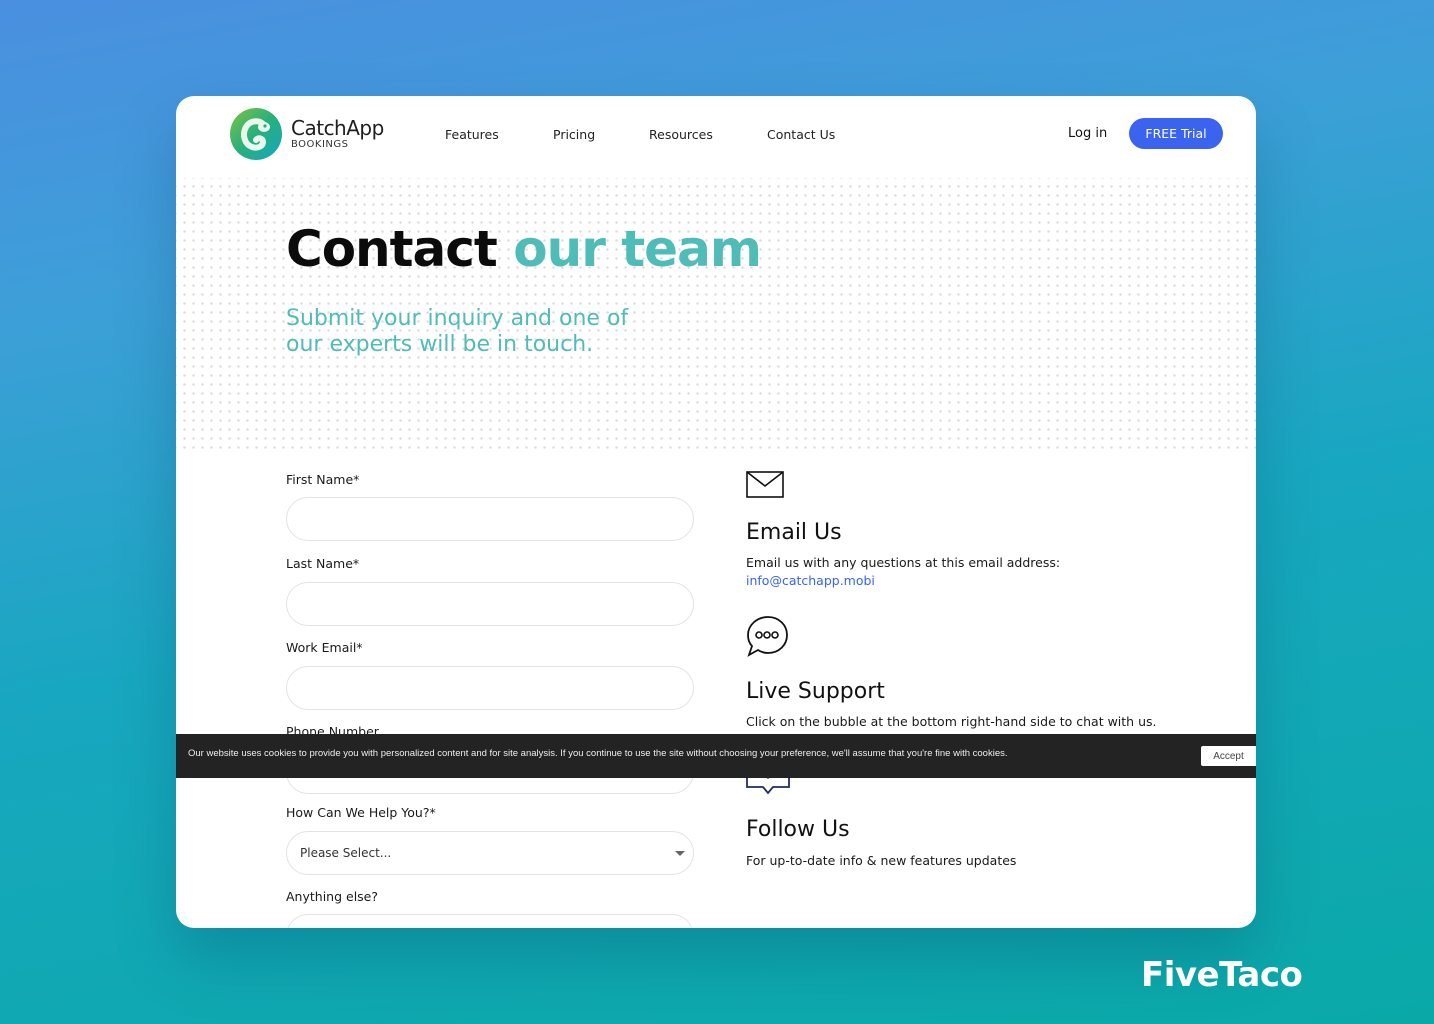 Image resolution: width=1434 pixels, height=1024 pixels. Describe the element at coordinates (324, 647) in the screenshot. I see `work-email-label: Work Email*` at that location.